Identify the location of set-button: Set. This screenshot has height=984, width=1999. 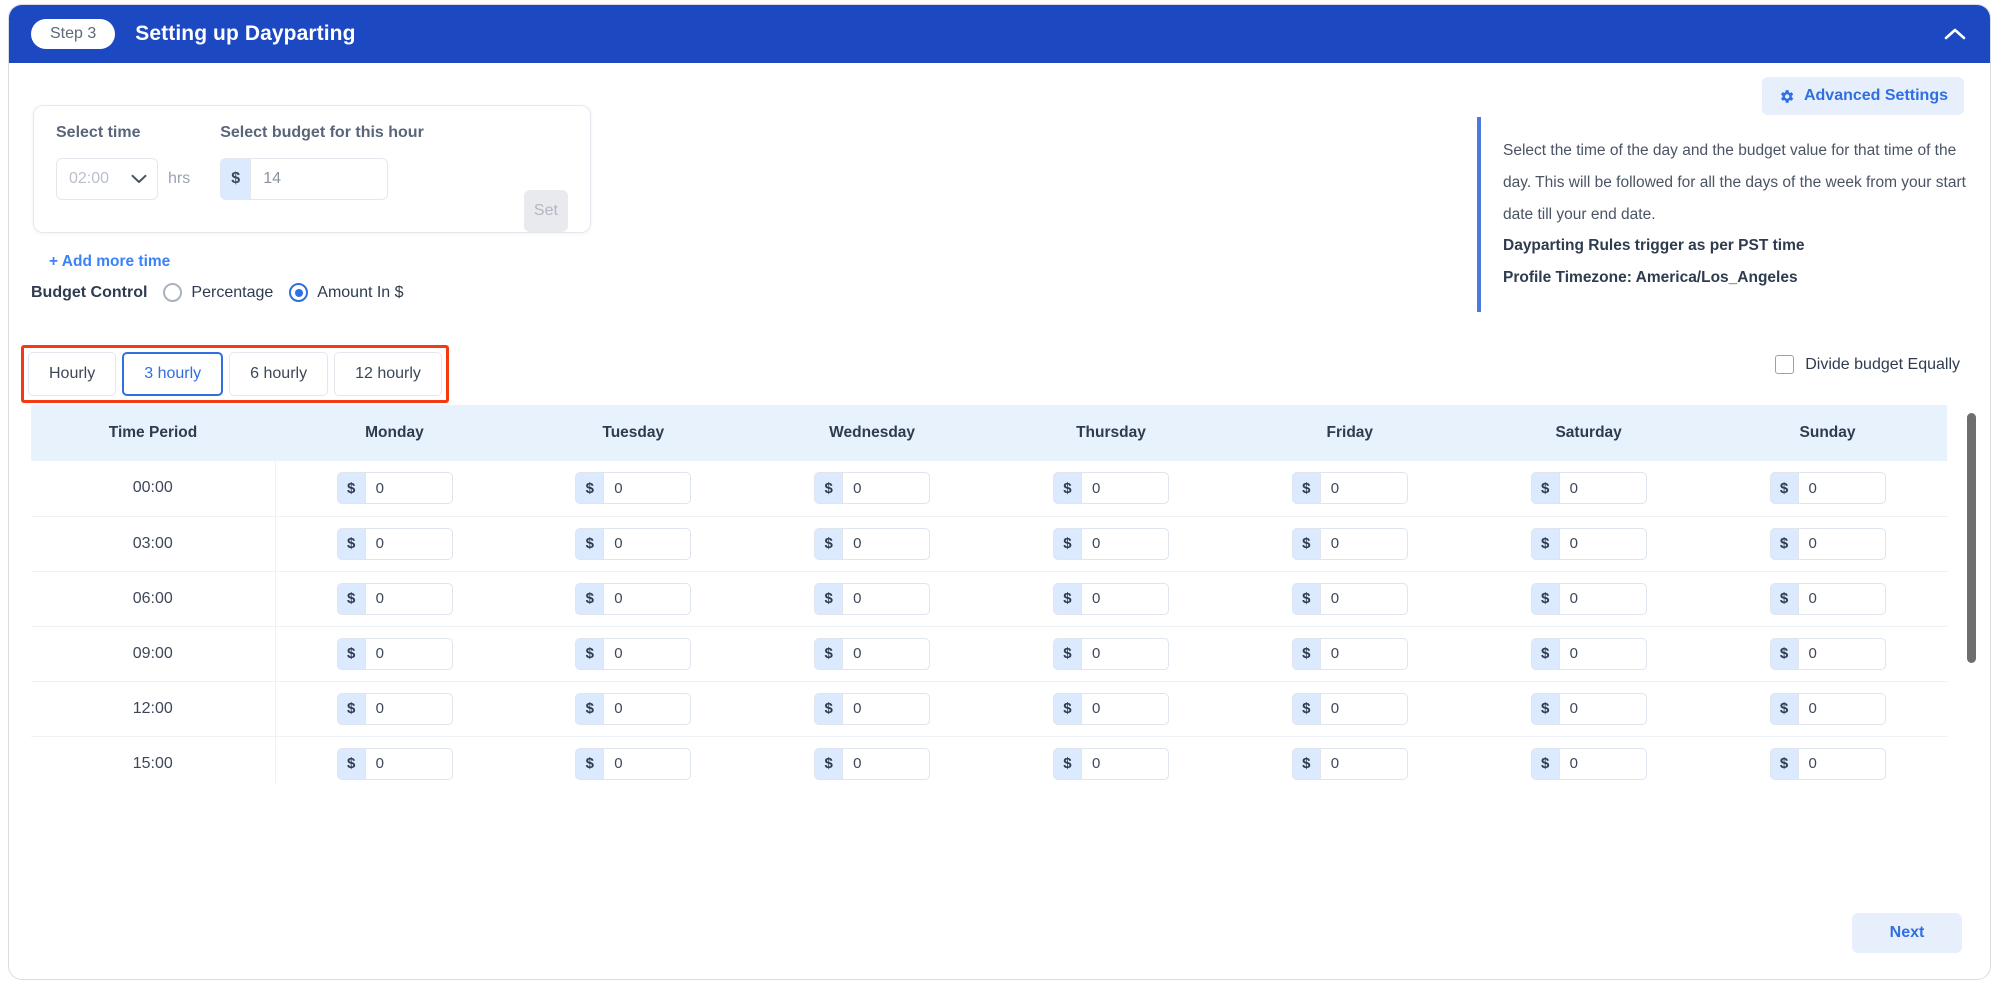
(545, 211).